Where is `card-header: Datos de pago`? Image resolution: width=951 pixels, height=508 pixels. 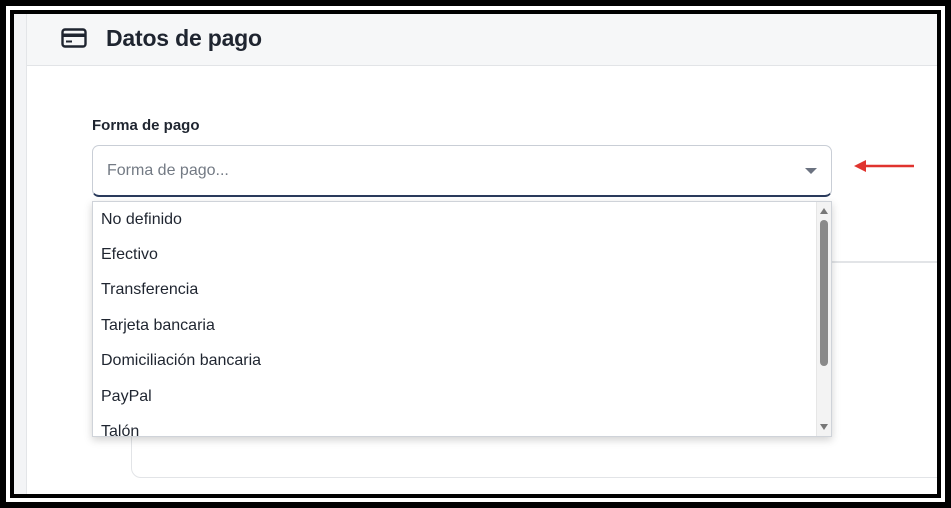 card-header: Datos de pago is located at coordinates (482, 40).